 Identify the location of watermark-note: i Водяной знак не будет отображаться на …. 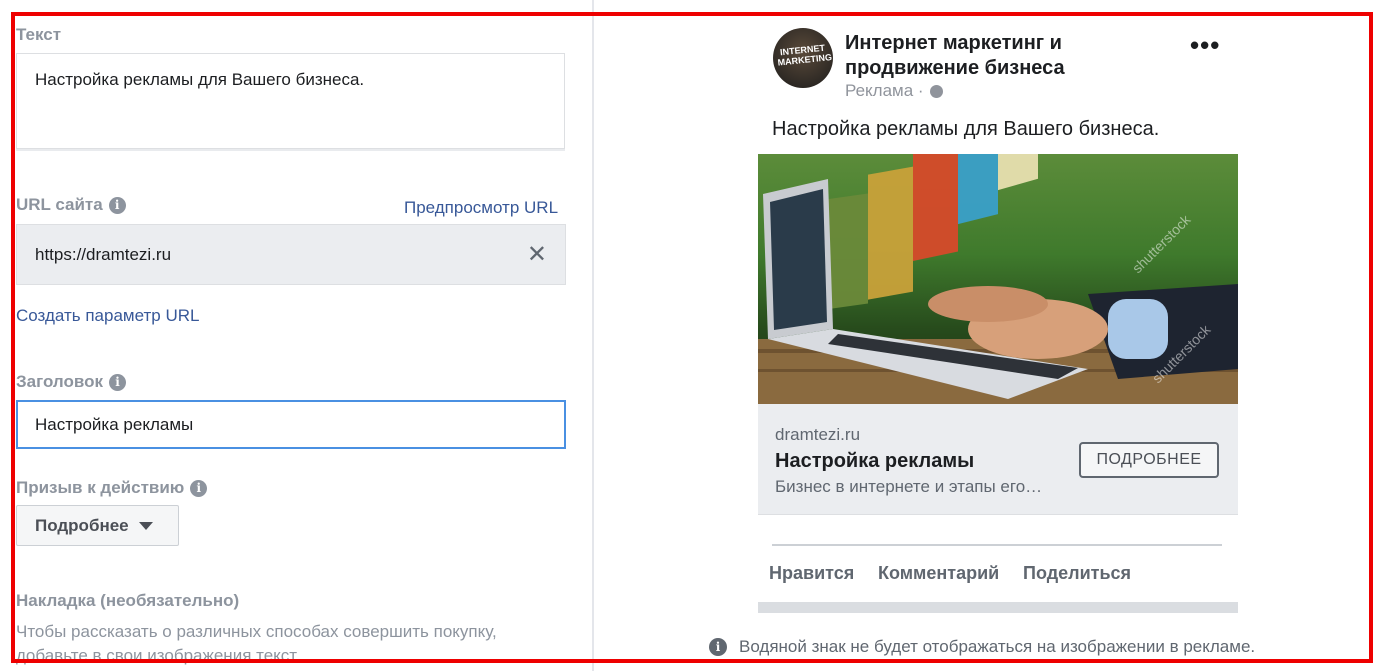
(982, 647).